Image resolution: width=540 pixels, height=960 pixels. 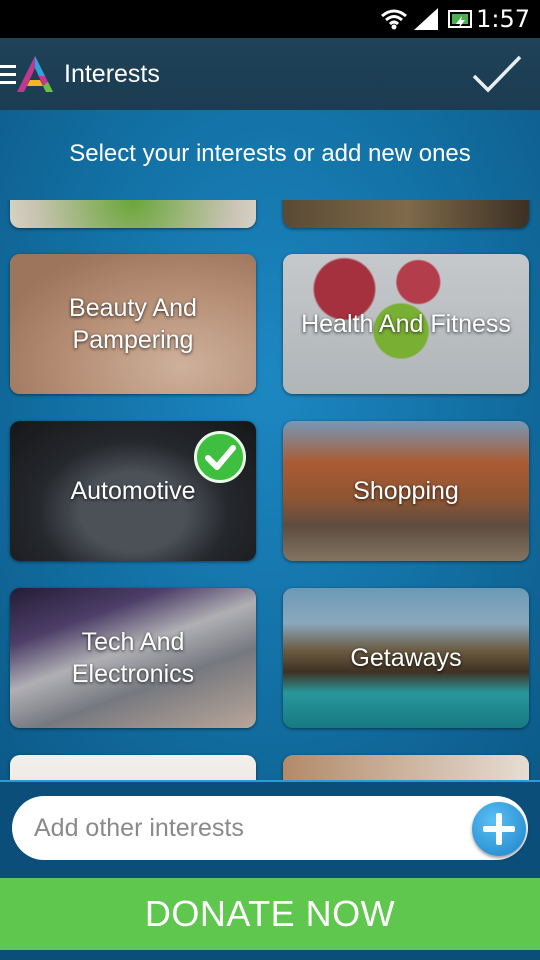 What do you see at coordinates (270, 955) in the screenshot?
I see `bottom-strip` at bounding box center [270, 955].